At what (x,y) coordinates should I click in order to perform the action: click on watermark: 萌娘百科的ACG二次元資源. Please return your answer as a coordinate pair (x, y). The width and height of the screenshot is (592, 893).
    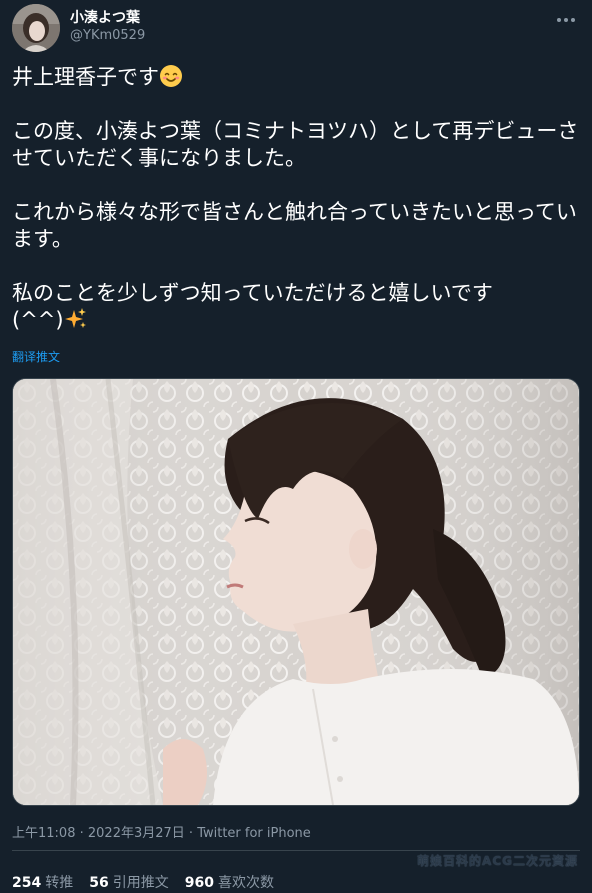
    Looking at the image, I should click on (497, 861).